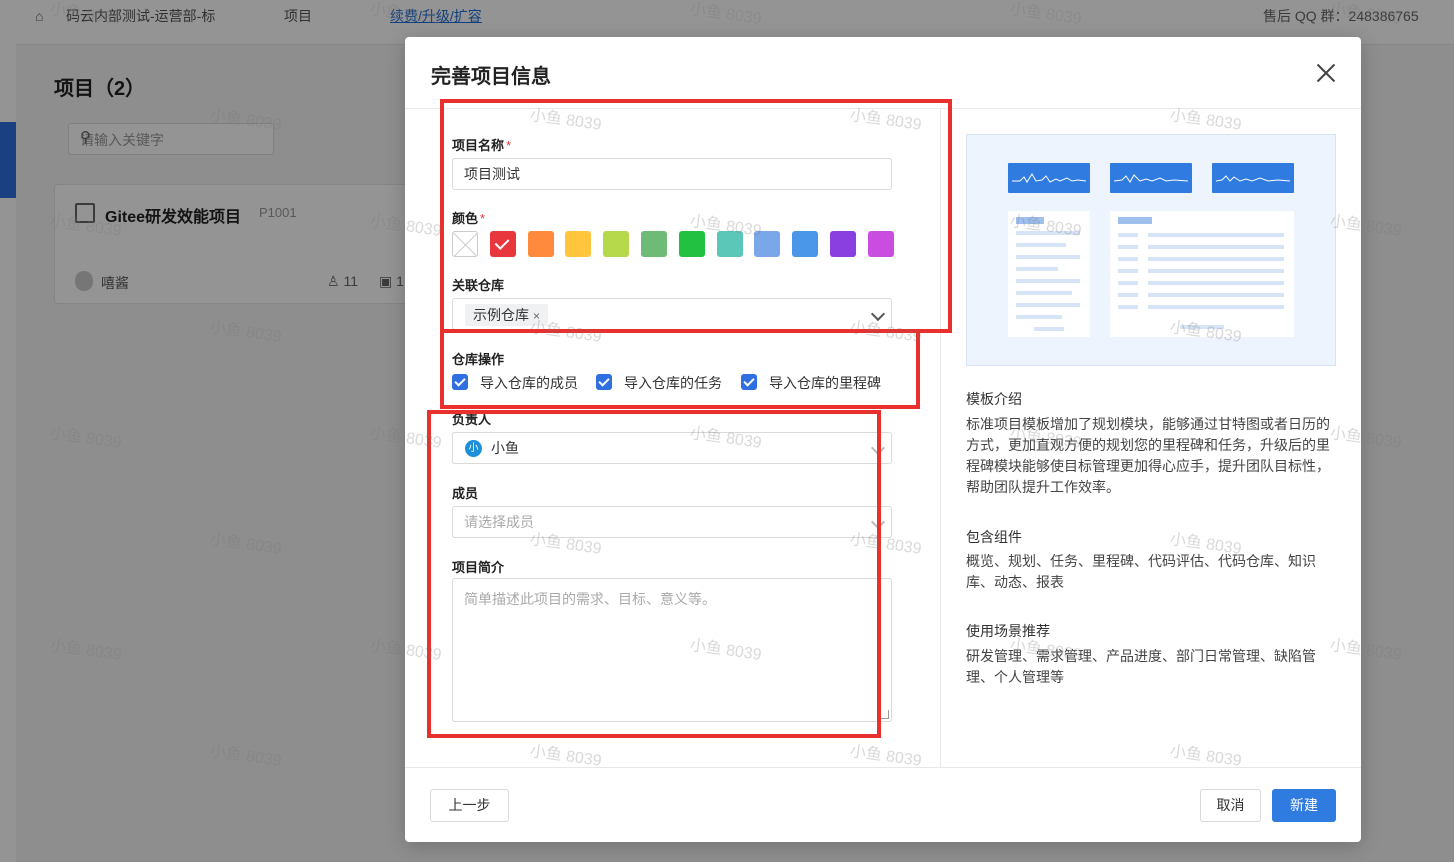 The height and width of the screenshot is (862, 1454). What do you see at coordinates (472, 419) in the screenshot?
I see `owner-label: 负责人` at bounding box center [472, 419].